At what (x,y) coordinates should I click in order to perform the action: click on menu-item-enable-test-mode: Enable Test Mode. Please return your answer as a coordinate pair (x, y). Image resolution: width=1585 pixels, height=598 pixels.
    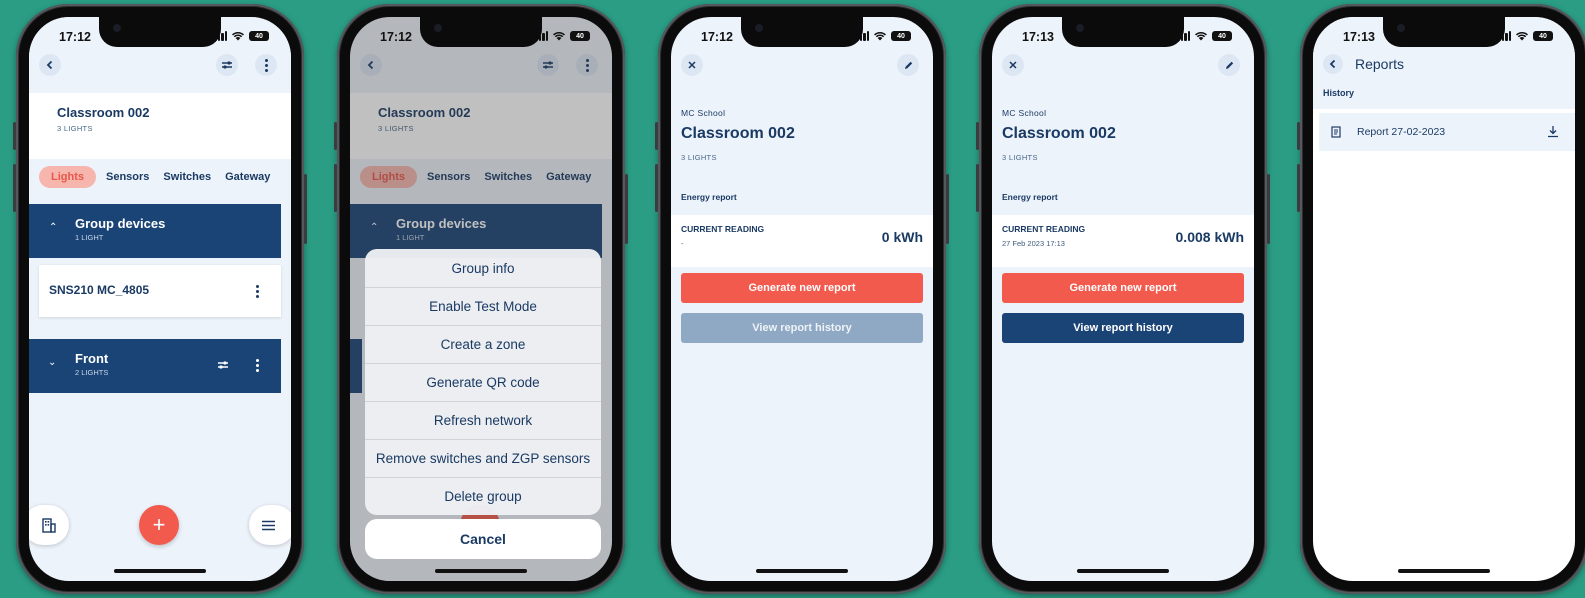
    Looking at the image, I should click on (483, 306).